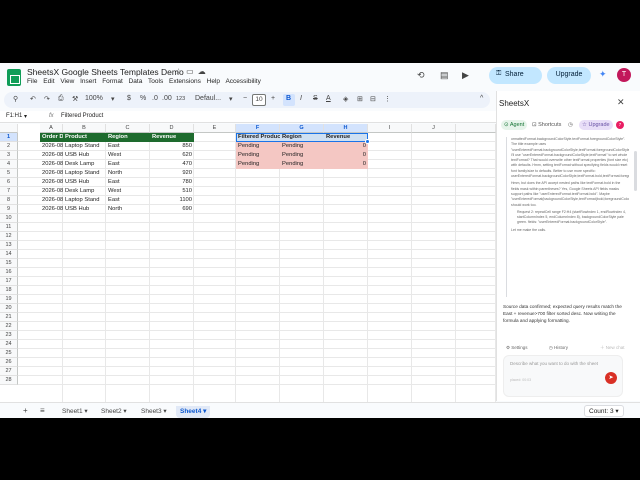 Image resolution: width=640 pixels, height=480 pixels. I want to click on increase-decimal-button: .00, so click(167, 98).